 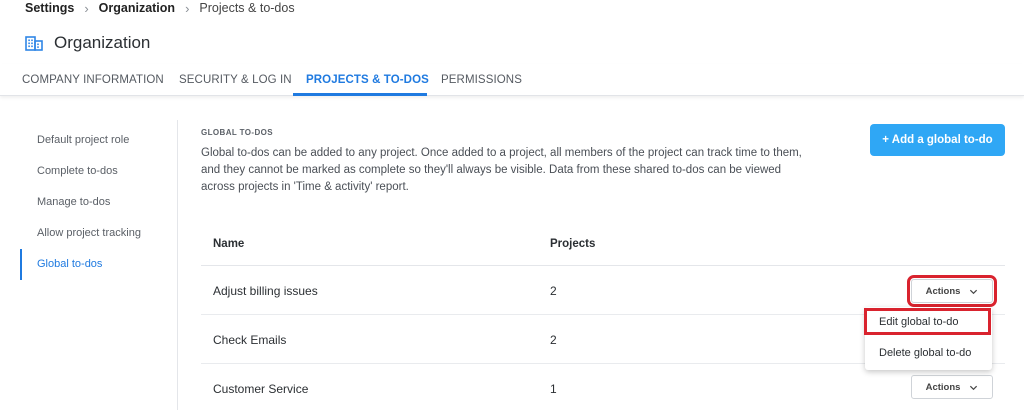 What do you see at coordinates (102, 42) in the screenshot?
I see `page-title: Organization` at bounding box center [102, 42].